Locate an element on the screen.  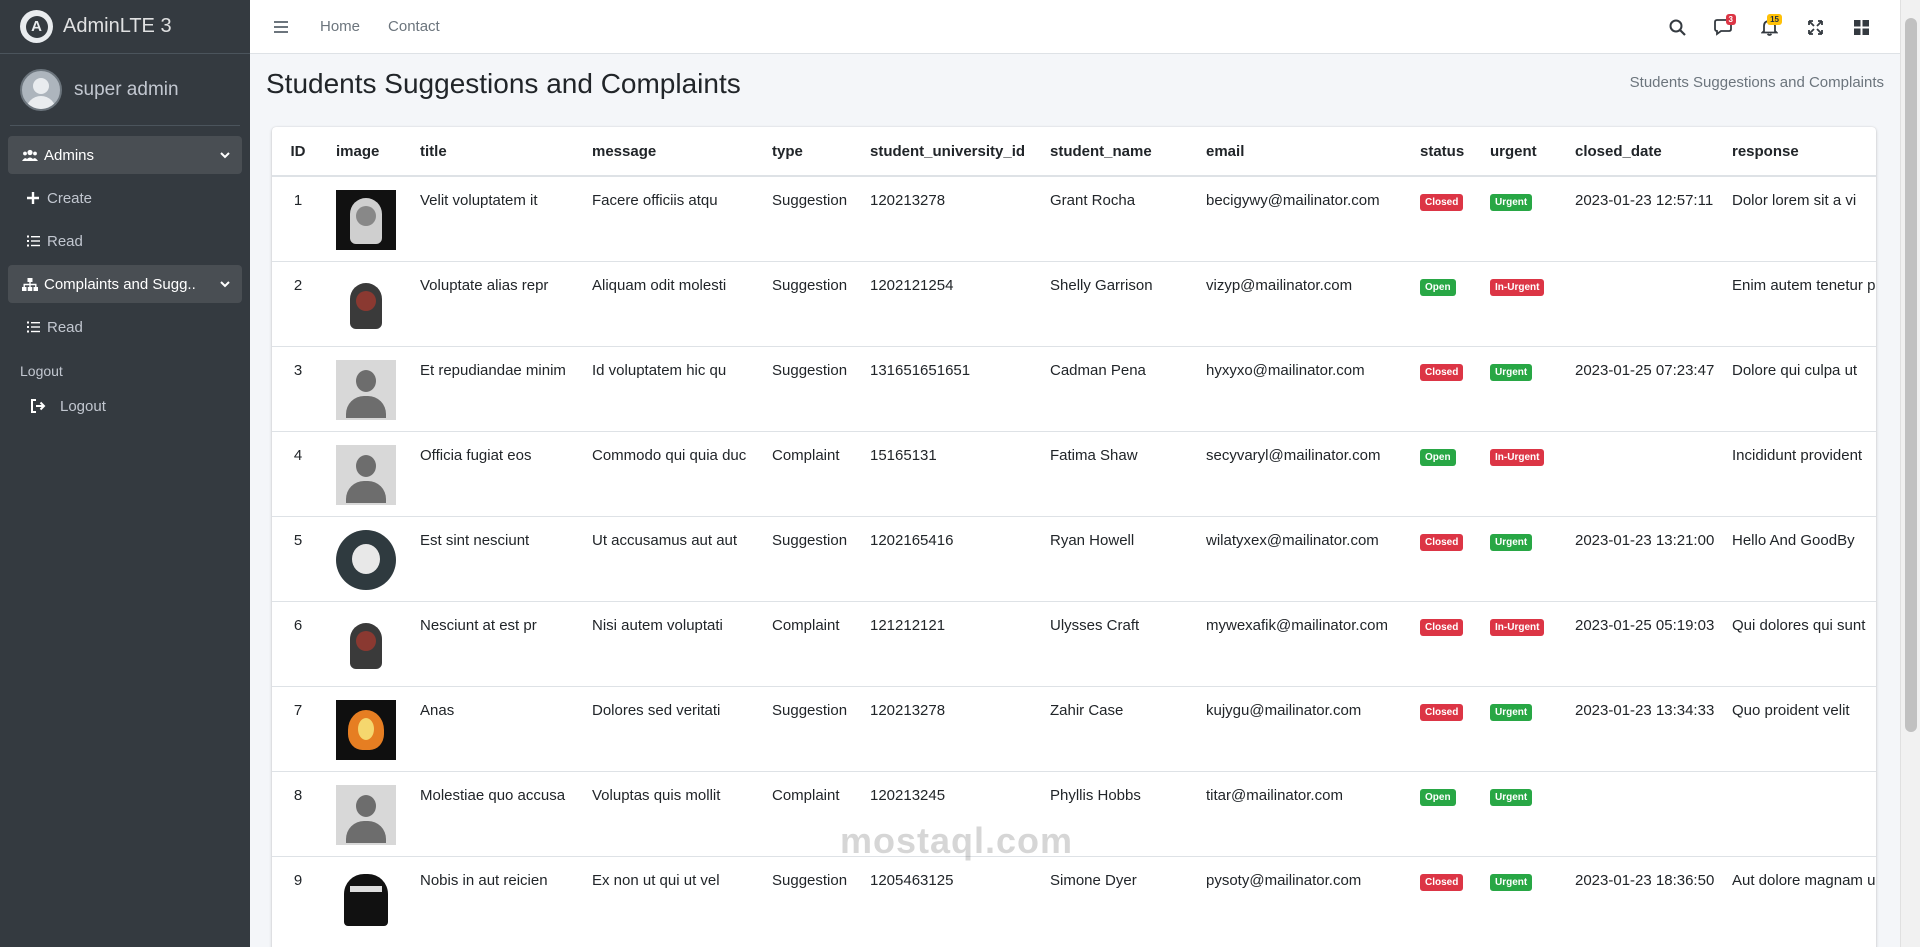
brand-link: A AdminLTE 3 is located at coordinates (125, 27).